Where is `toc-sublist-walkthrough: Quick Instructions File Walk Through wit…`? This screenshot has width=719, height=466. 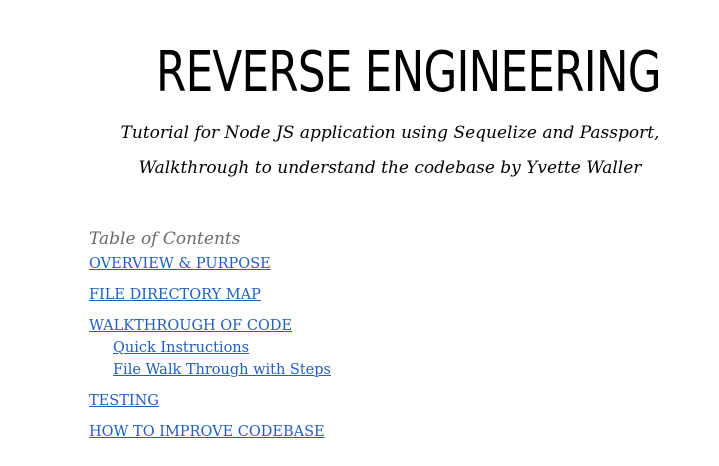
toc-sublist-walkthrough: Quick Instructions File Walk Through wit… is located at coordinates (369, 359).